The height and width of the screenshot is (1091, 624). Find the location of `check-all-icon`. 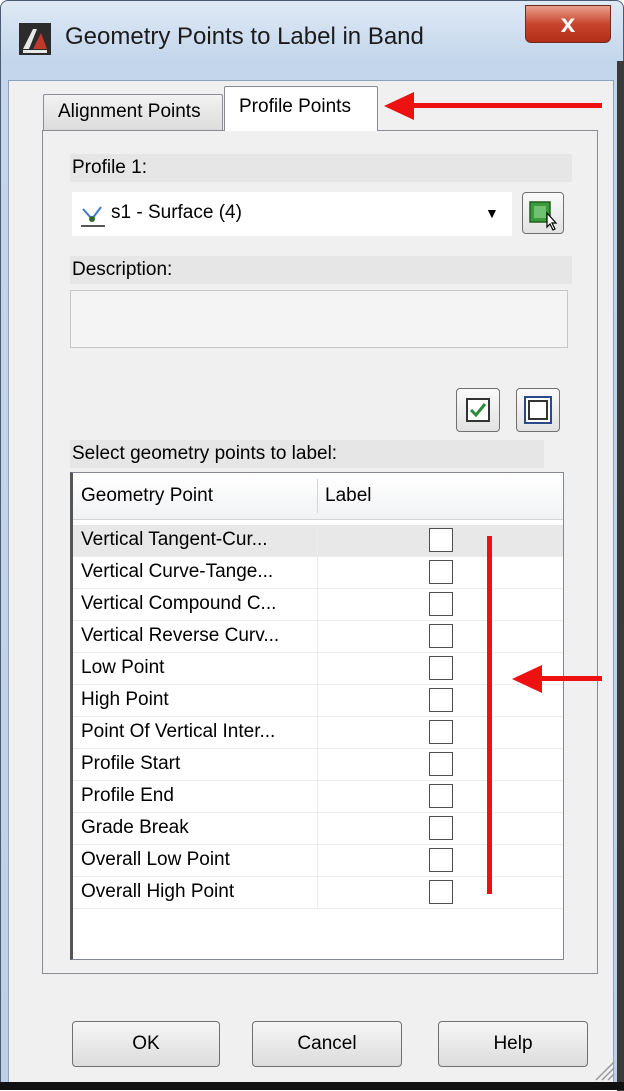

check-all-icon is located at coordinates (478, 410).